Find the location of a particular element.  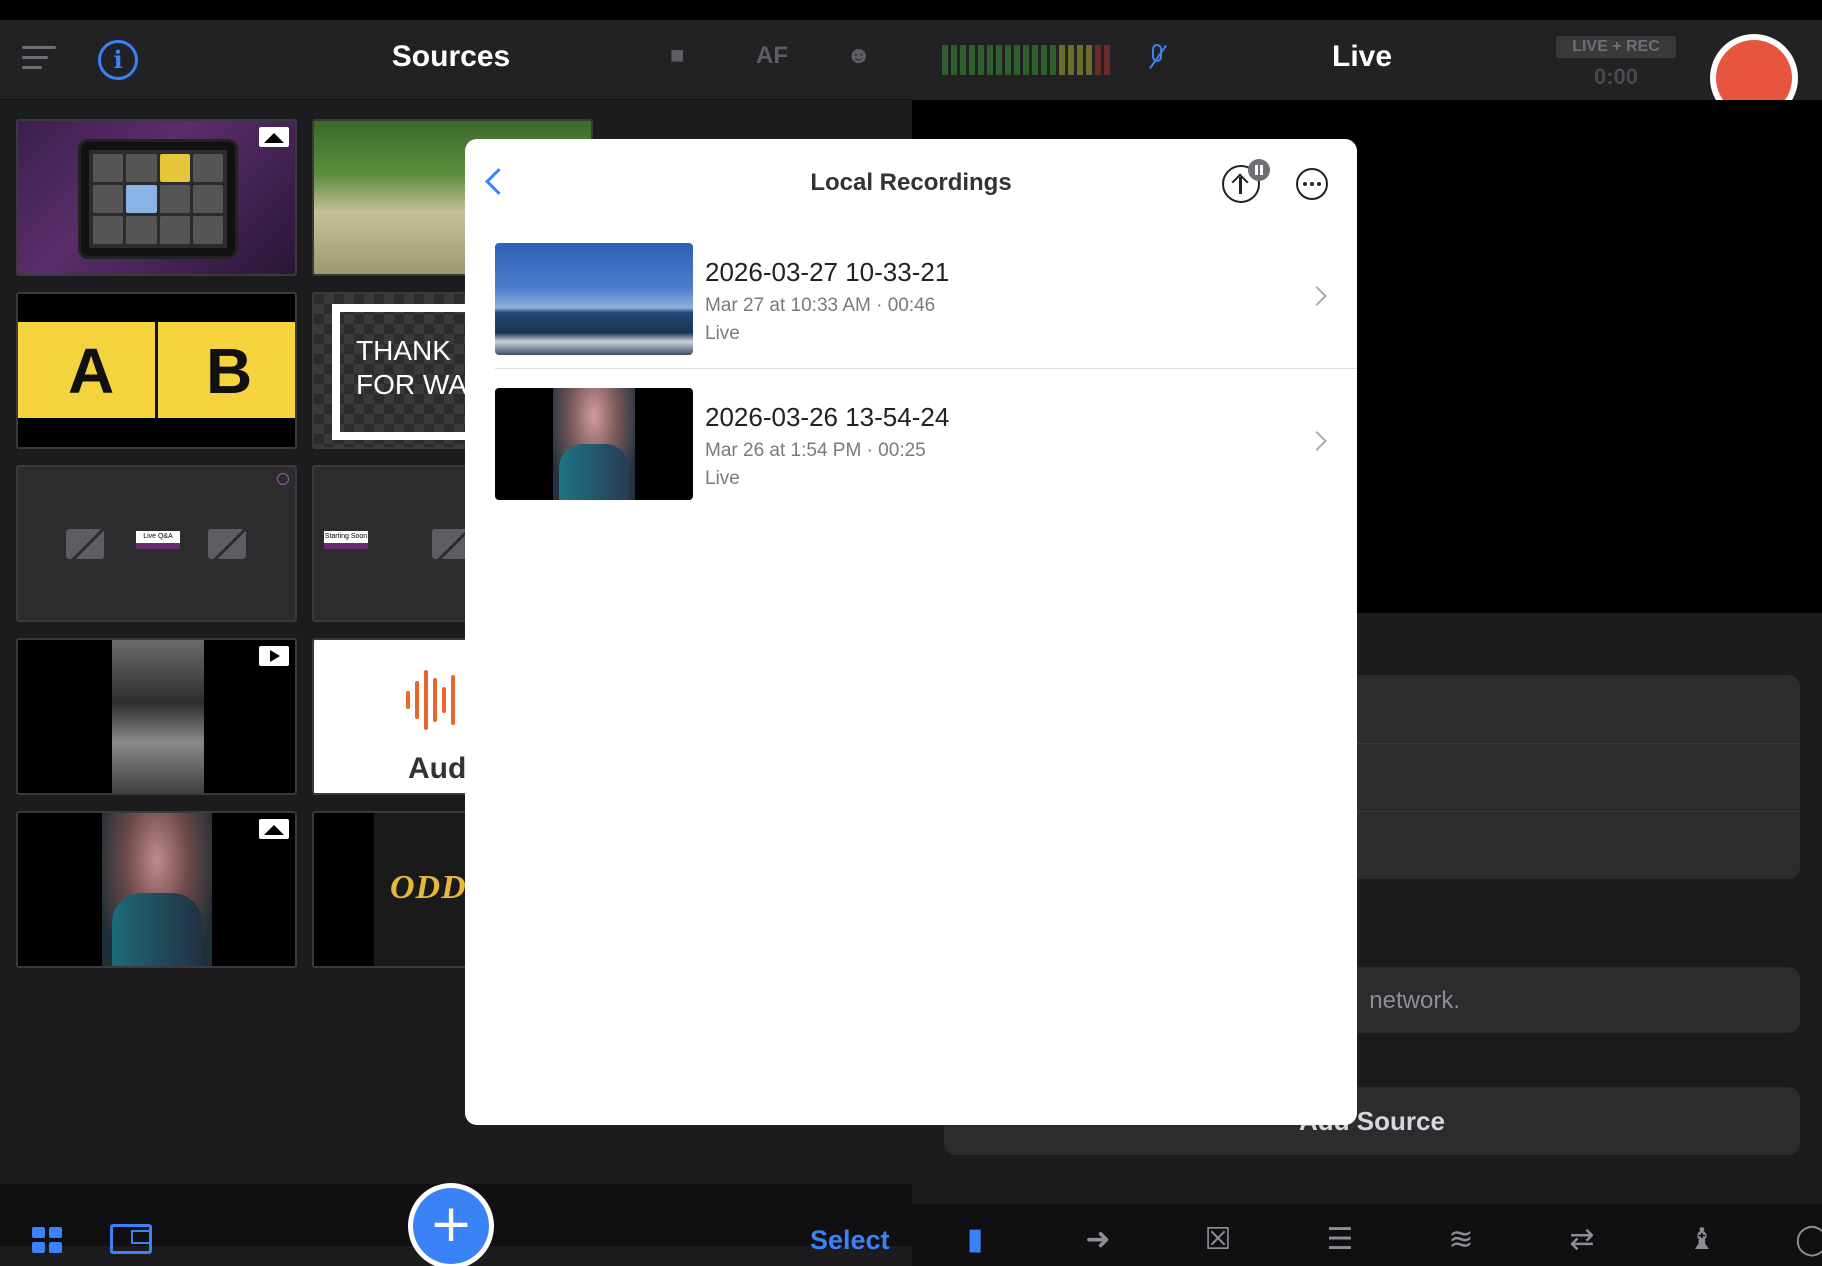

live-rec-timer: 0:00 is located at coordinates (1616, 76).